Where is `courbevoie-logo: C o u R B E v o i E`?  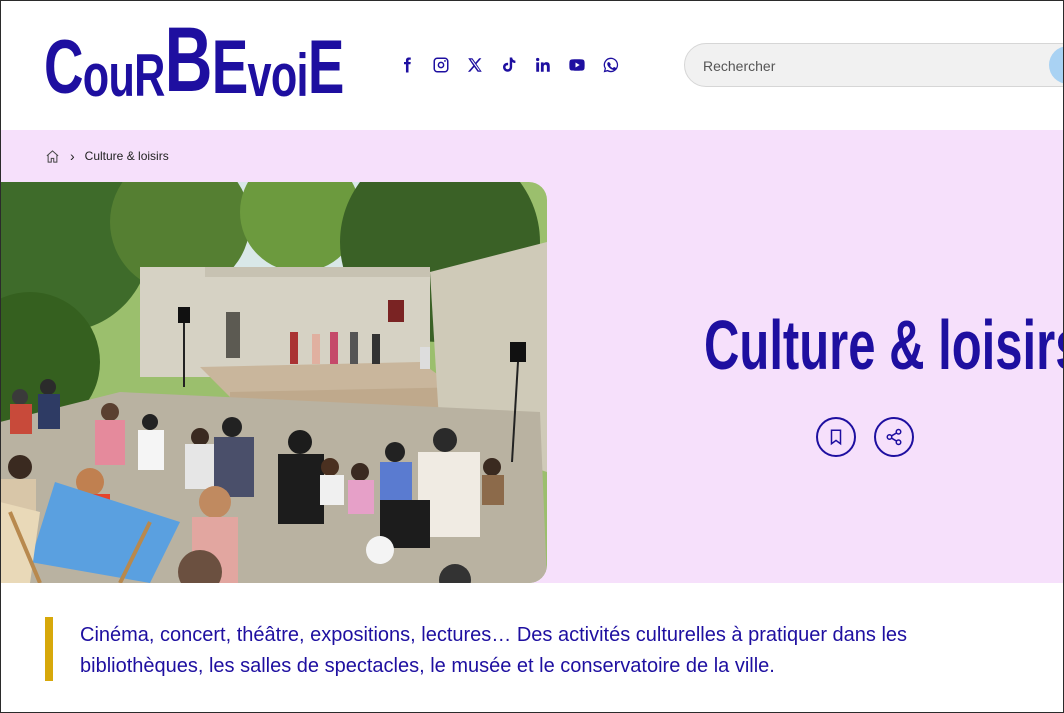 courbevoie-logo: C o u R B E v o i E is located at coordinates (194, 62).